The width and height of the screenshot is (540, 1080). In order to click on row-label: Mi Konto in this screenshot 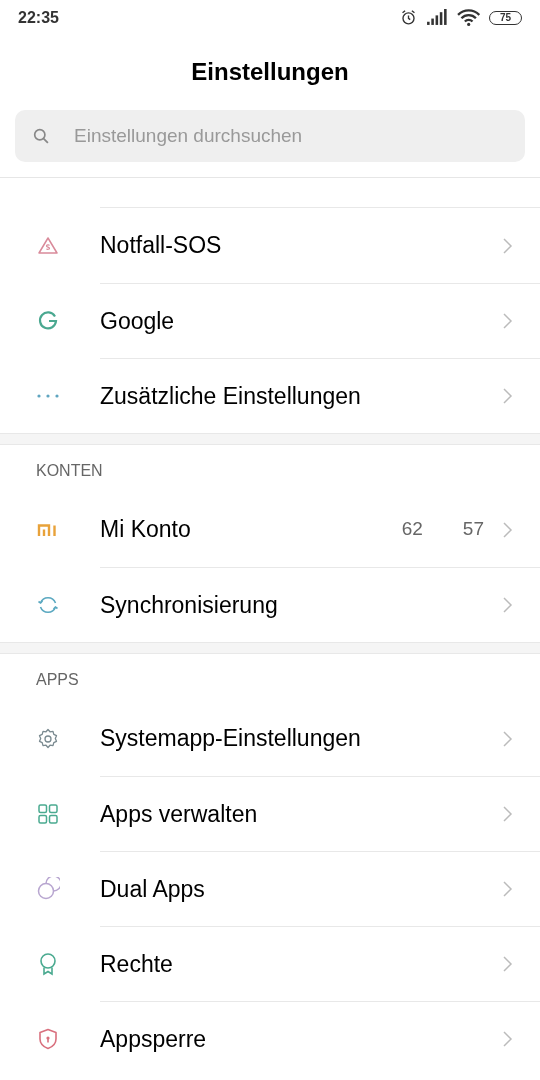, I will do `click(146, 530)`.